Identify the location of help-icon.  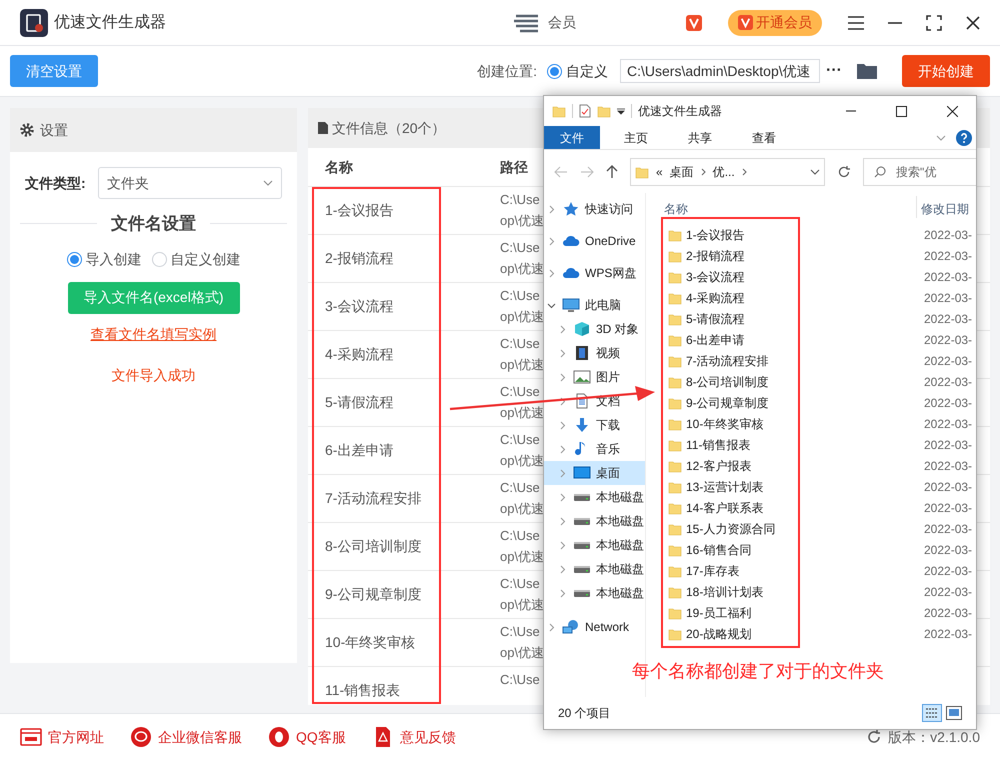
(964, 138).